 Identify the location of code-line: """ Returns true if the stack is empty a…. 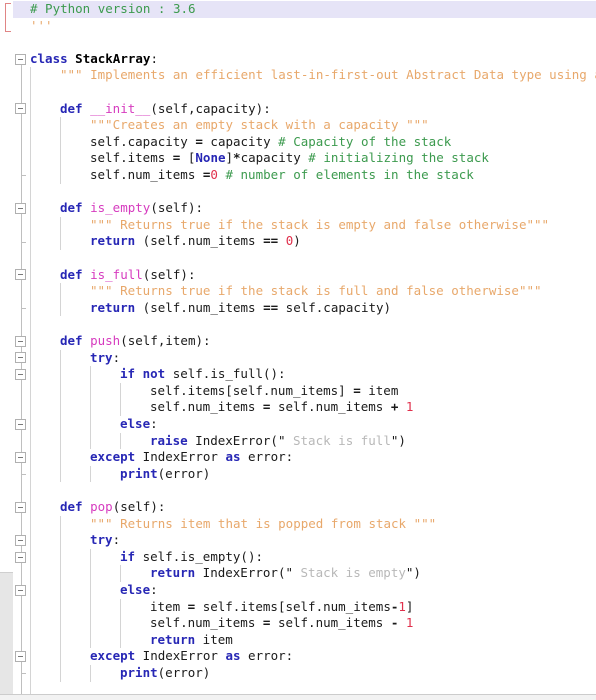
(319, 225).